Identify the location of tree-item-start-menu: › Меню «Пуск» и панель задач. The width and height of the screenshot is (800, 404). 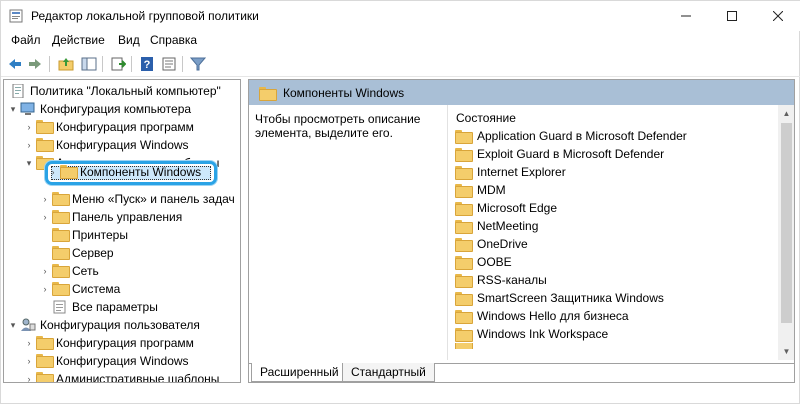
(137, 199).